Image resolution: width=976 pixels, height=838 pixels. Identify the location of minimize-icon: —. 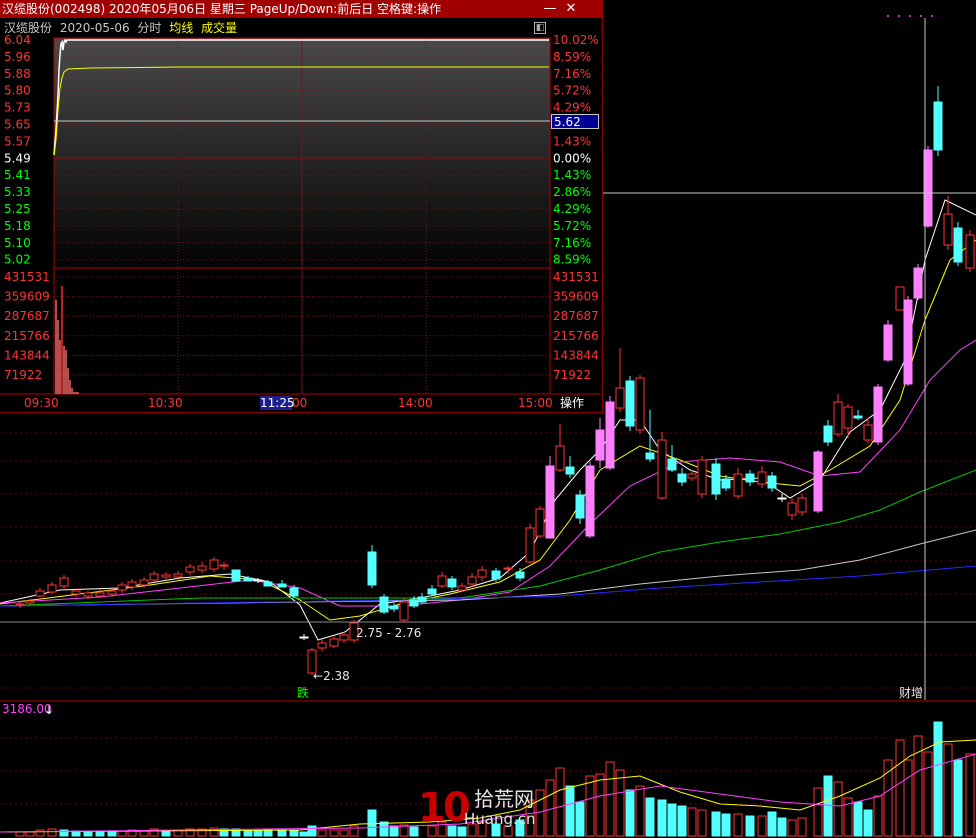
(550, 9).